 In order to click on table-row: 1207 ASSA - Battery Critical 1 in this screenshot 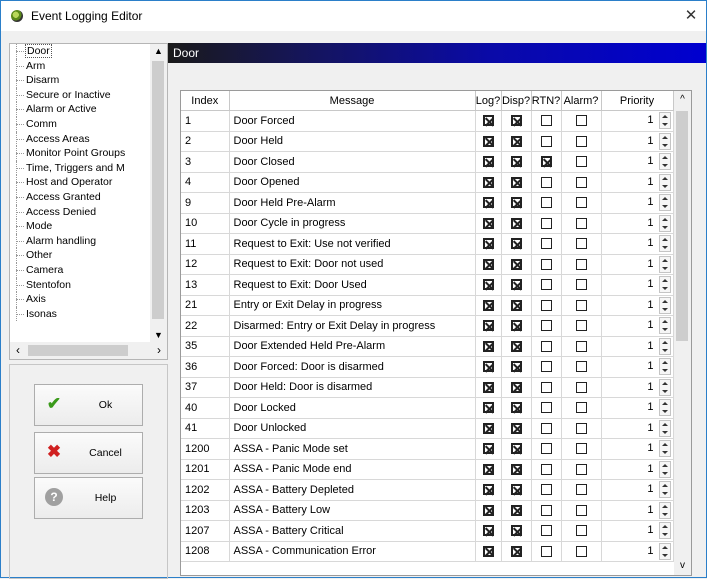, I will do `click(427, 531)`.